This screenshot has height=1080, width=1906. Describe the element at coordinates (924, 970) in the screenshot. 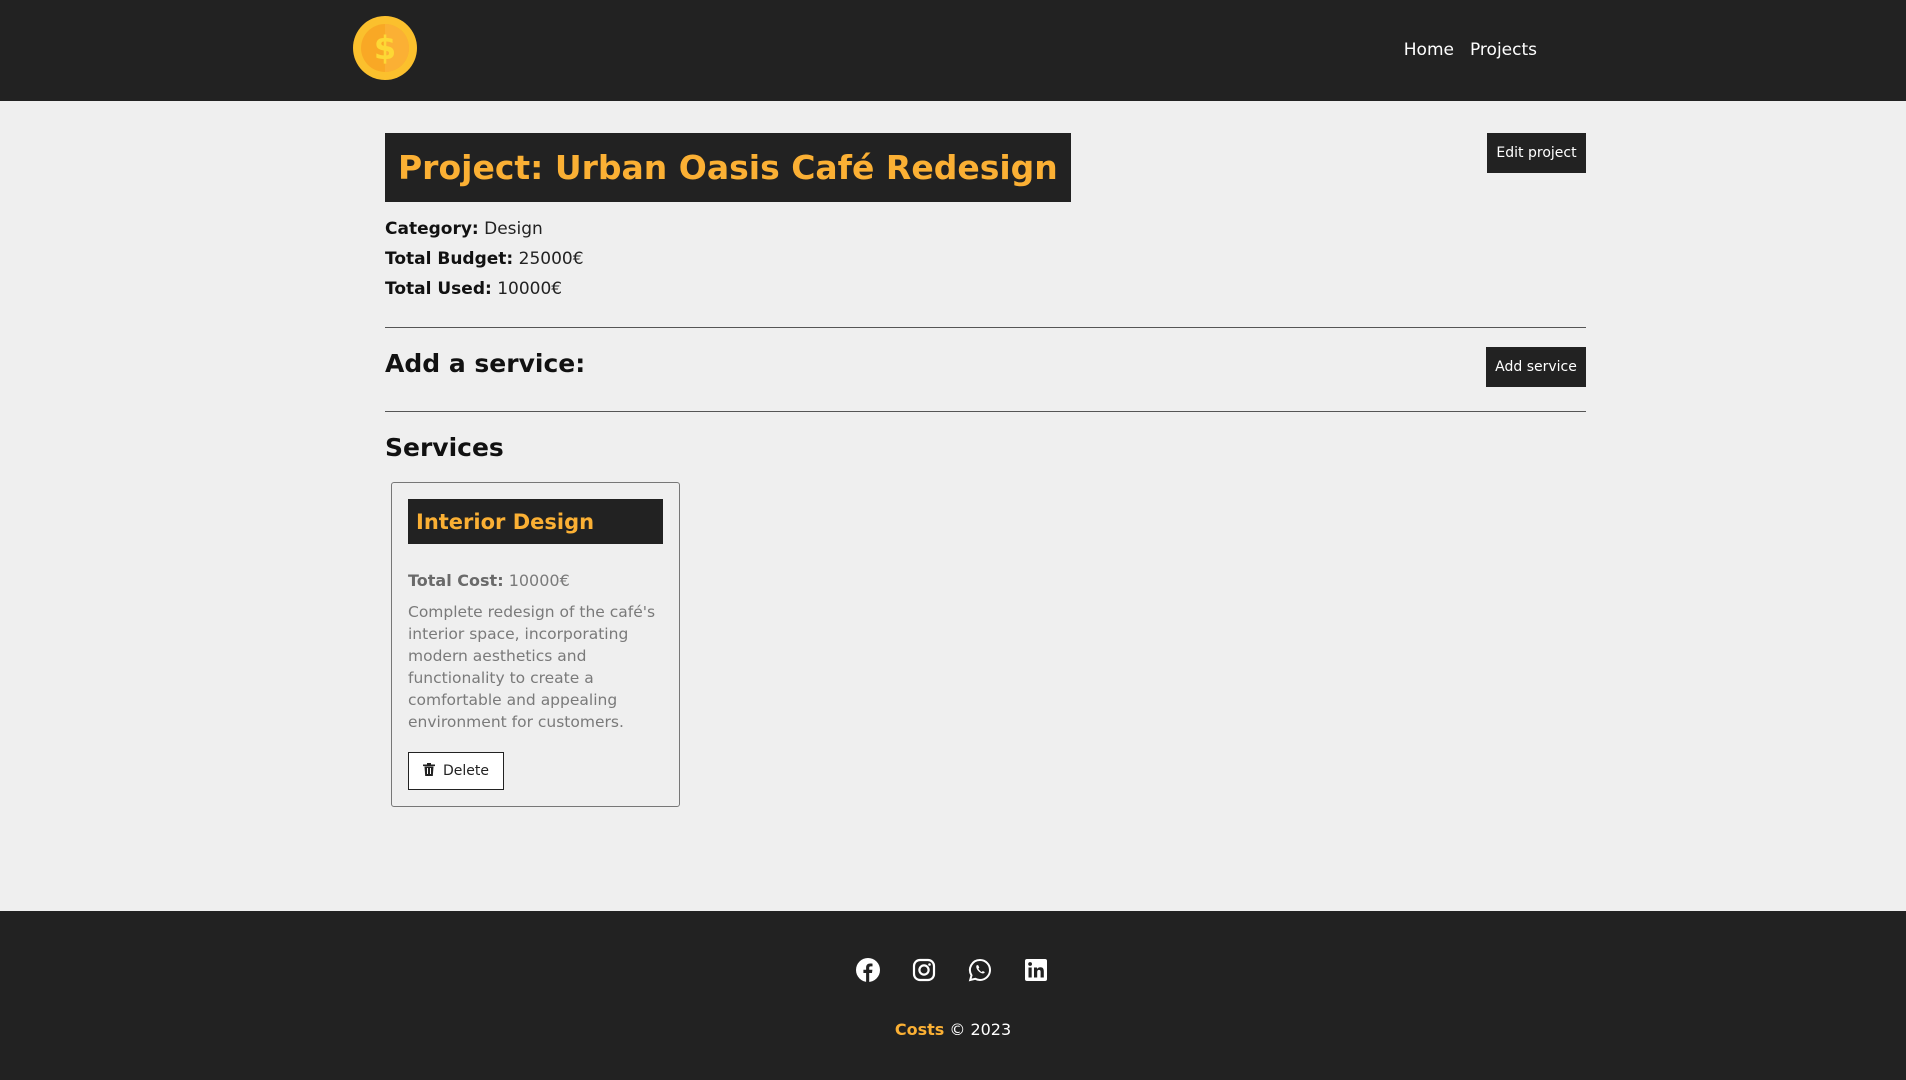

I see `instagram-icon` at that location.